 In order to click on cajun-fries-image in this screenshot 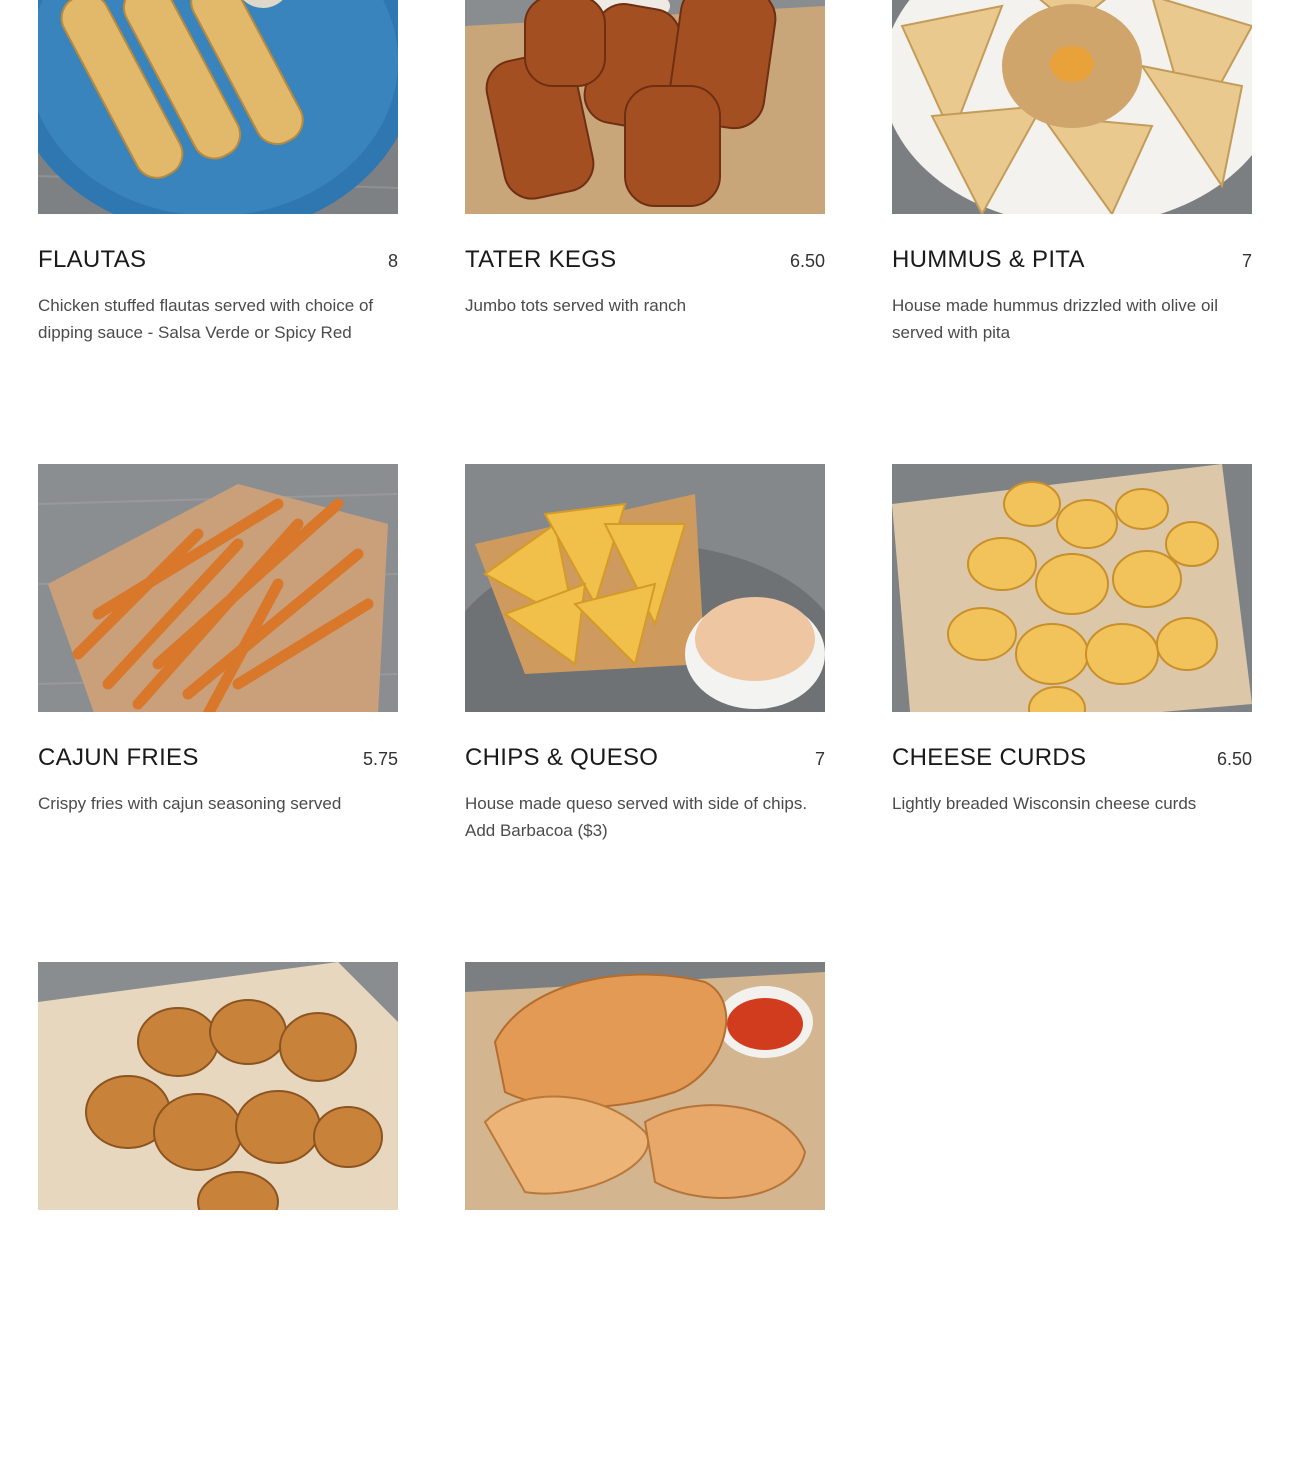, I will do `click(218, 588)`.